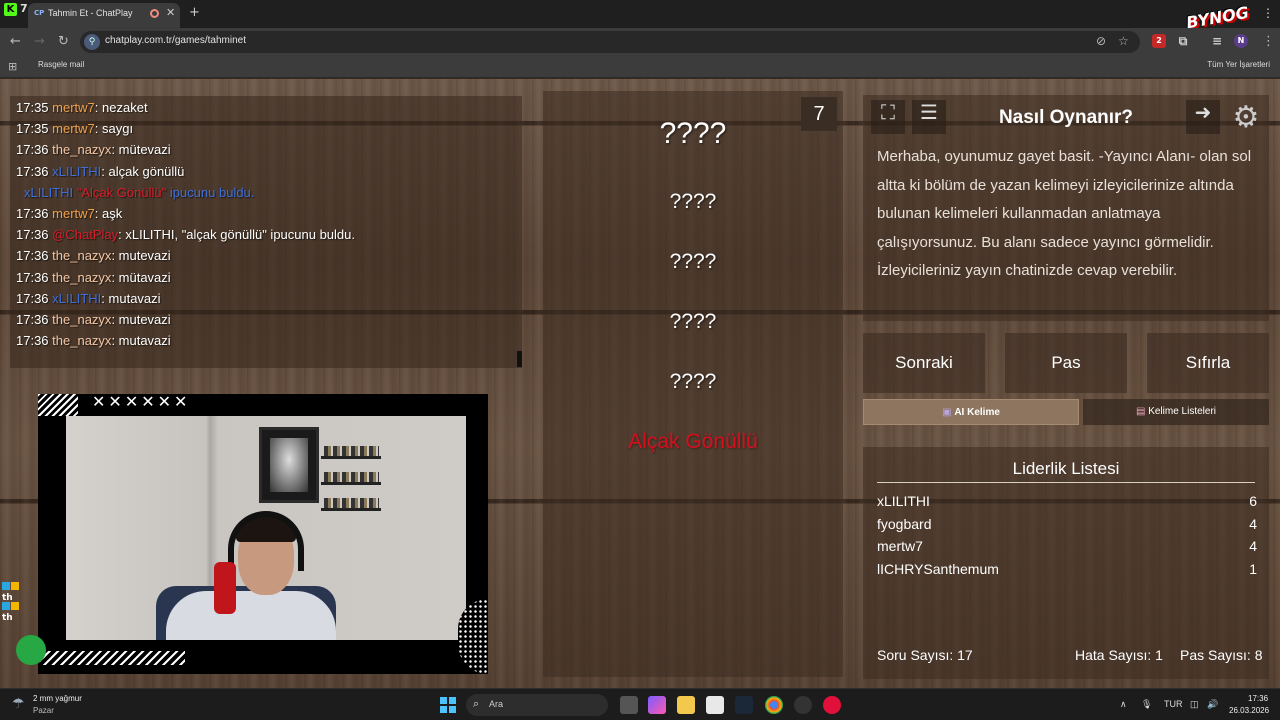  I want to click on chat-quote: "Alçak Gönüllü", so click(121, 192).